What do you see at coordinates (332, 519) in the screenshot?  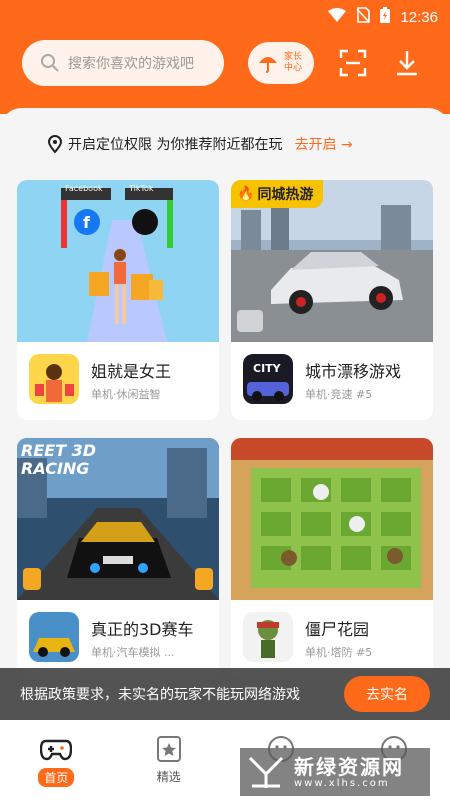 I see `game-screenshot` at bounding box center [332, 519].